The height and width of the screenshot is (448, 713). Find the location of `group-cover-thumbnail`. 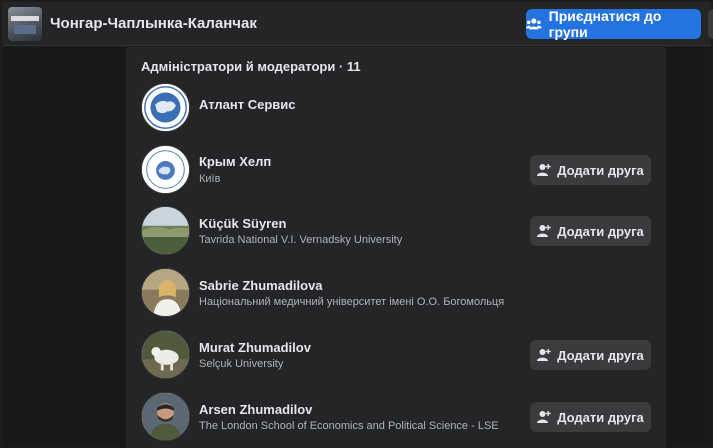

group-cover-thumbnail is located at coordinates (25, 24).